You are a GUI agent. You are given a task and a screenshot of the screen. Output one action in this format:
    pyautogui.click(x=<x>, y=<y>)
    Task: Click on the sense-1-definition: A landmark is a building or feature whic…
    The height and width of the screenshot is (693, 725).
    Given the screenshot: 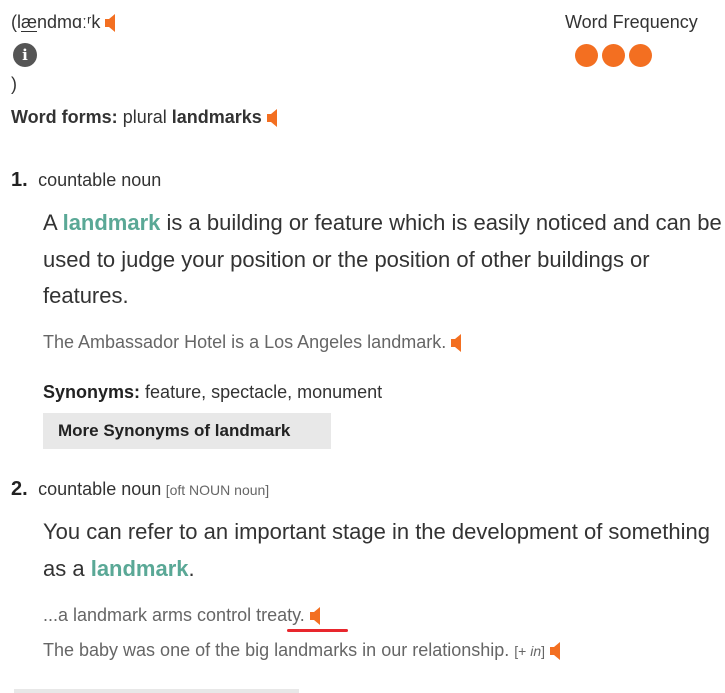 What is the action you would take?
    pyautogui.click(x=383, y=260)
    